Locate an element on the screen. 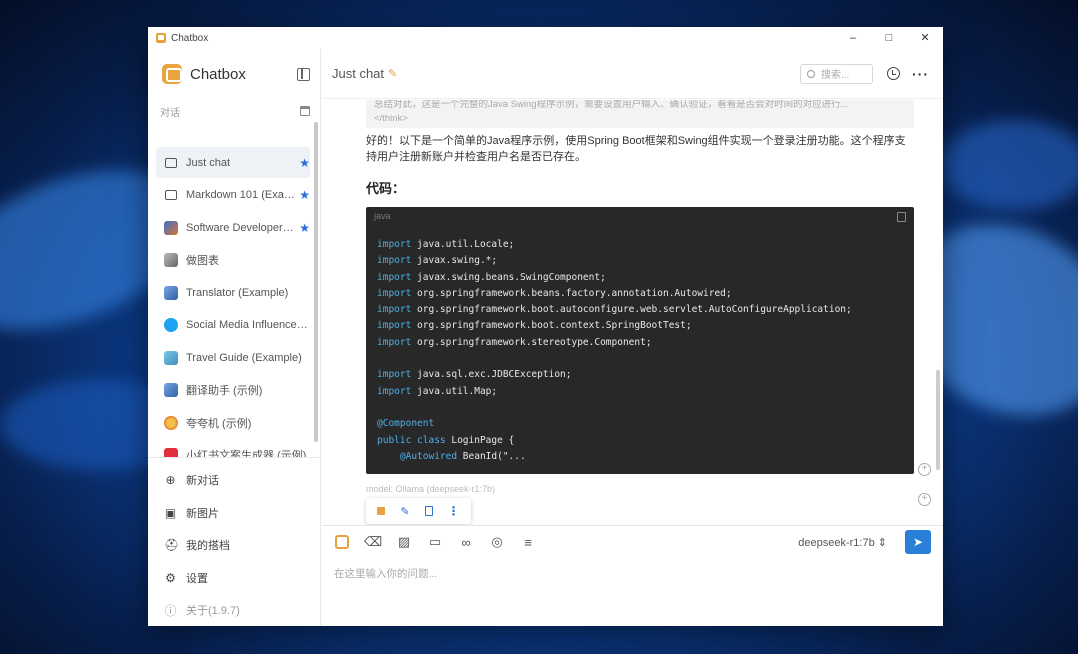  sidebar-item-label: Travel Guide (Example) is located at coordinates (244, 357).